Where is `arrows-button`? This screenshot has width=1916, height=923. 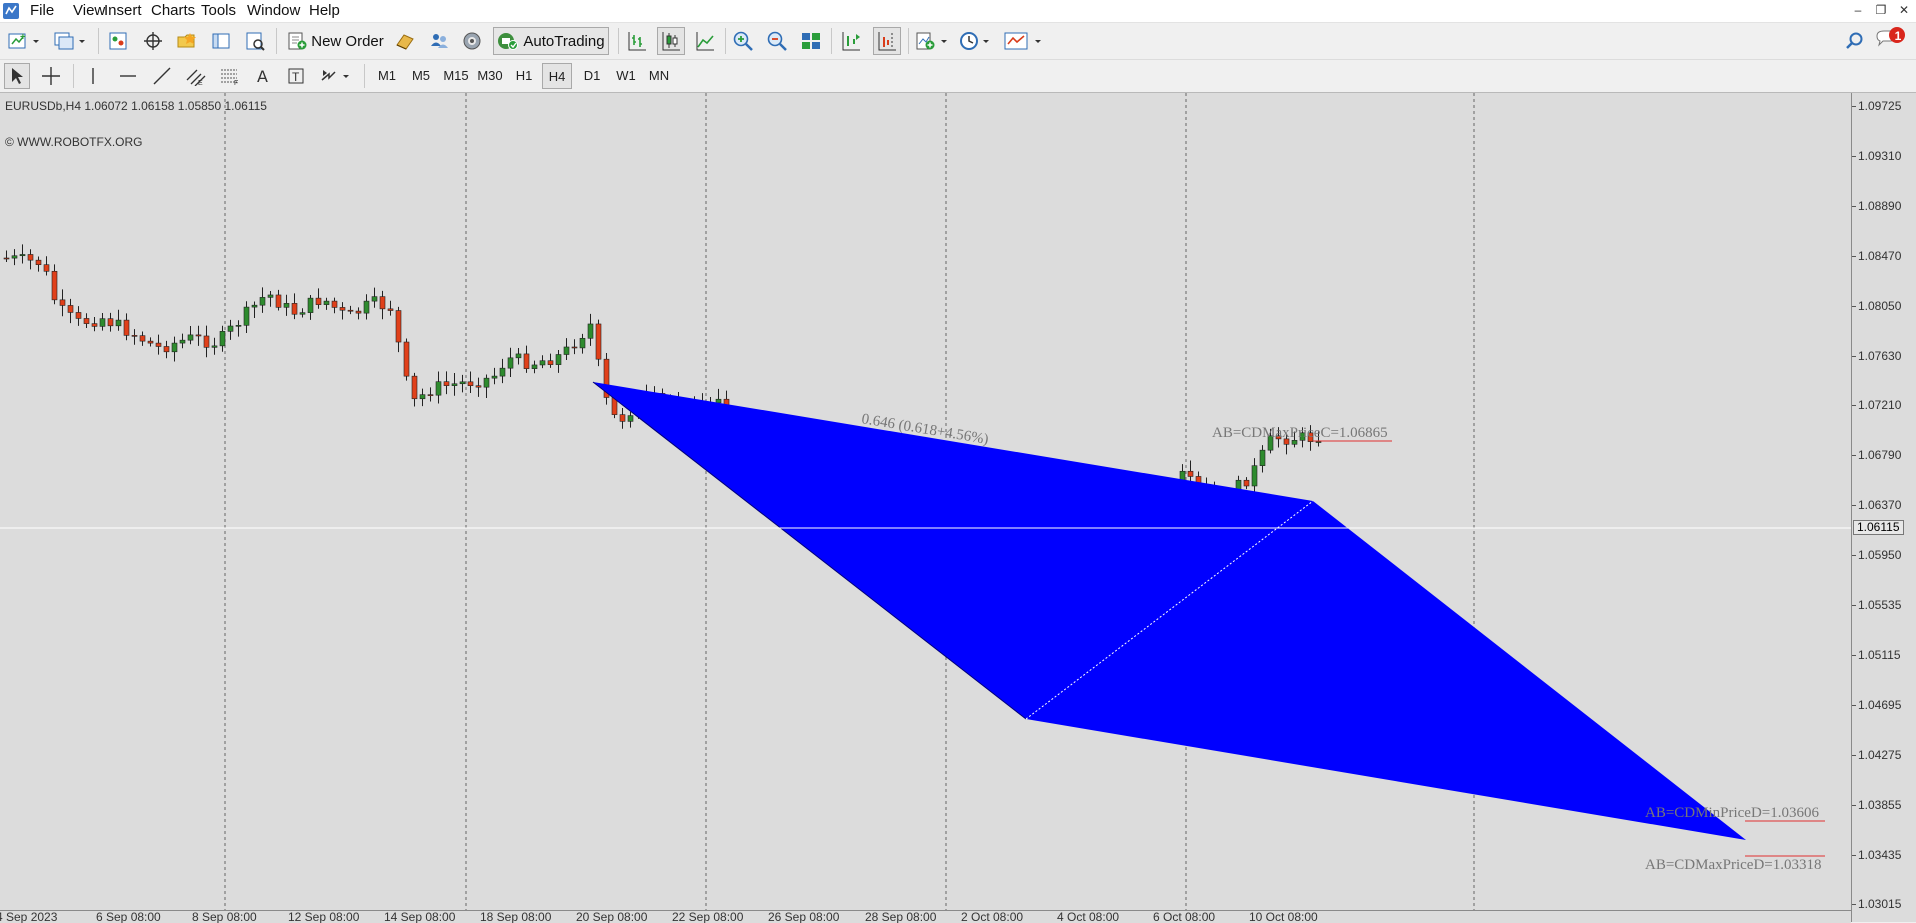 arrows-button is located at coordinates (336, 76).